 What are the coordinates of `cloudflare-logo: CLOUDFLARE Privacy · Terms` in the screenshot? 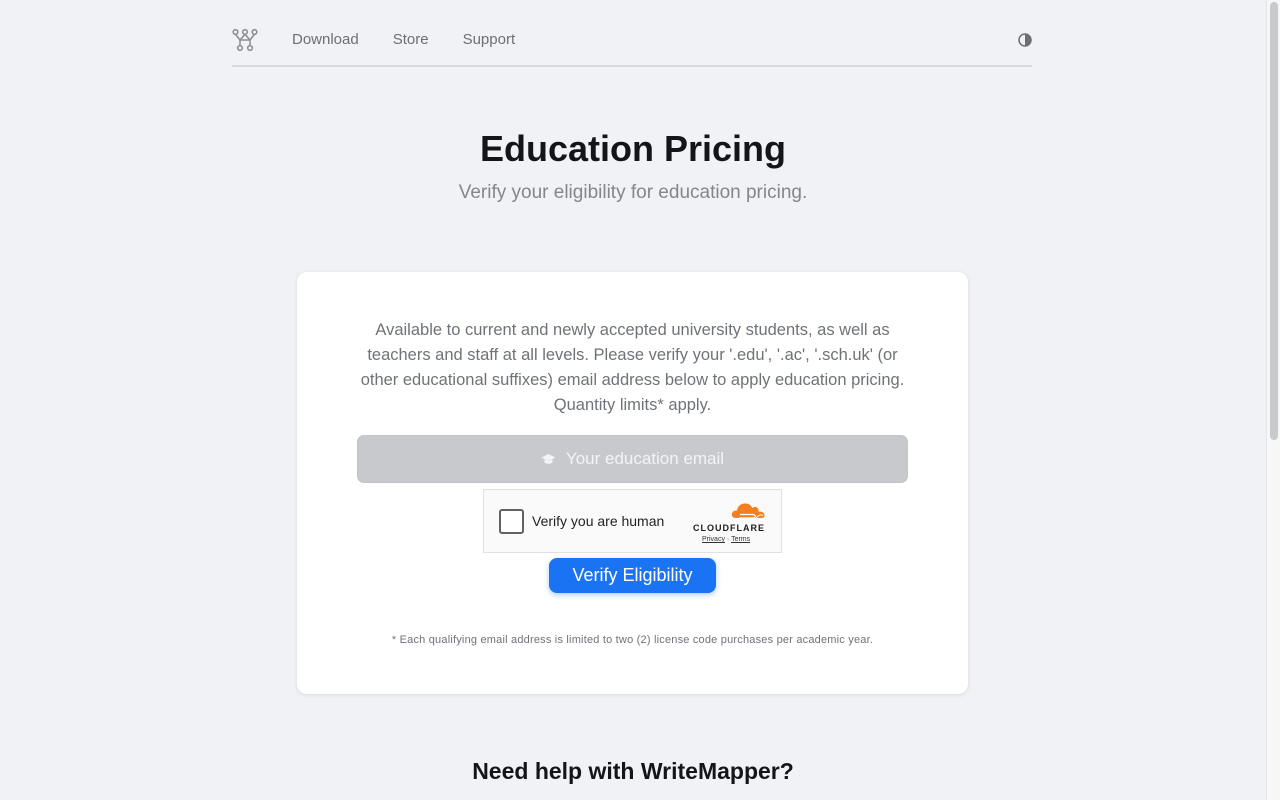 It's located at (730, 522).